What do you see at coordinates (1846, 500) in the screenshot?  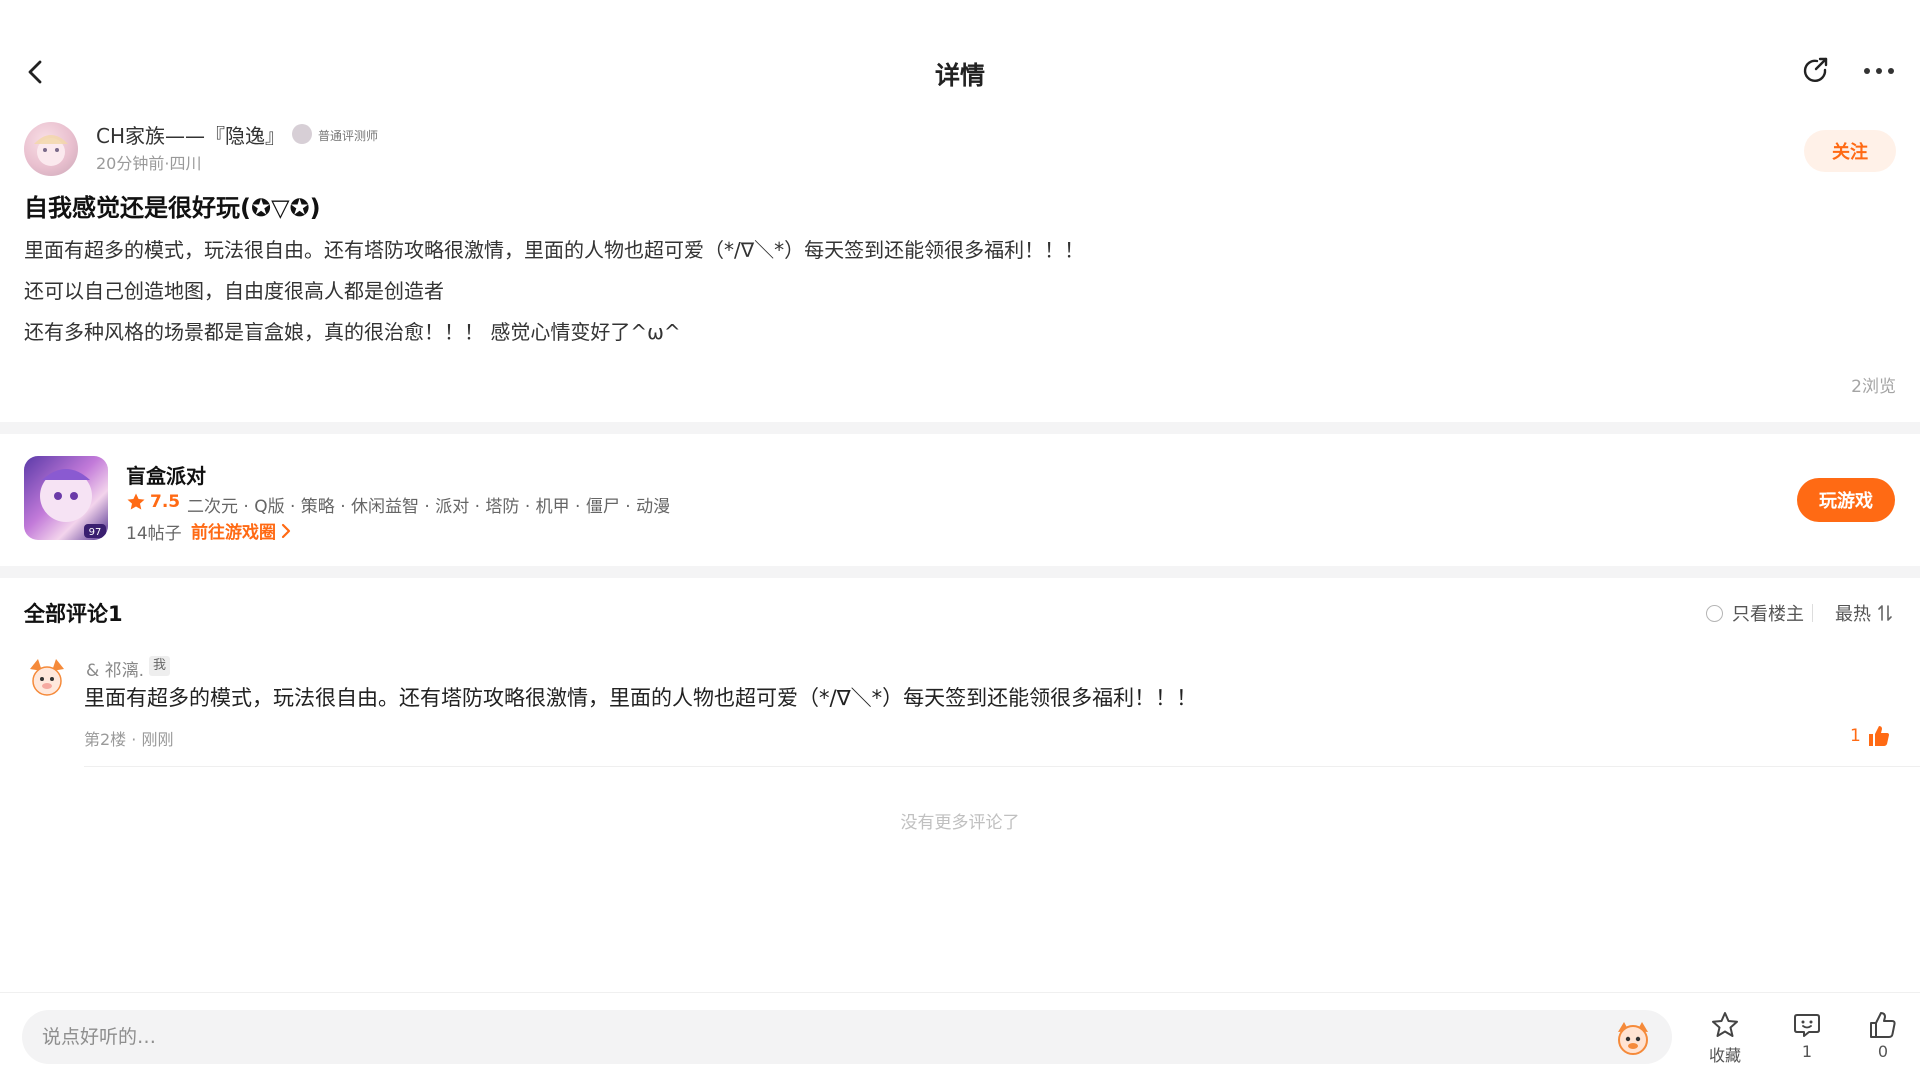 I see `play-game-button: 玩游戏` at bounding box center [1846, 500].